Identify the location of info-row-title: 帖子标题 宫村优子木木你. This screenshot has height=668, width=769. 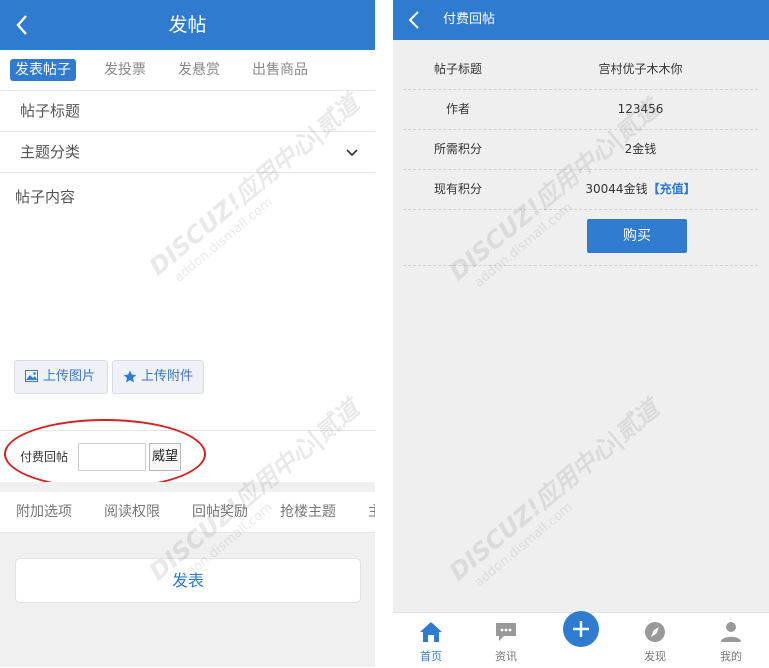
(580, 69).